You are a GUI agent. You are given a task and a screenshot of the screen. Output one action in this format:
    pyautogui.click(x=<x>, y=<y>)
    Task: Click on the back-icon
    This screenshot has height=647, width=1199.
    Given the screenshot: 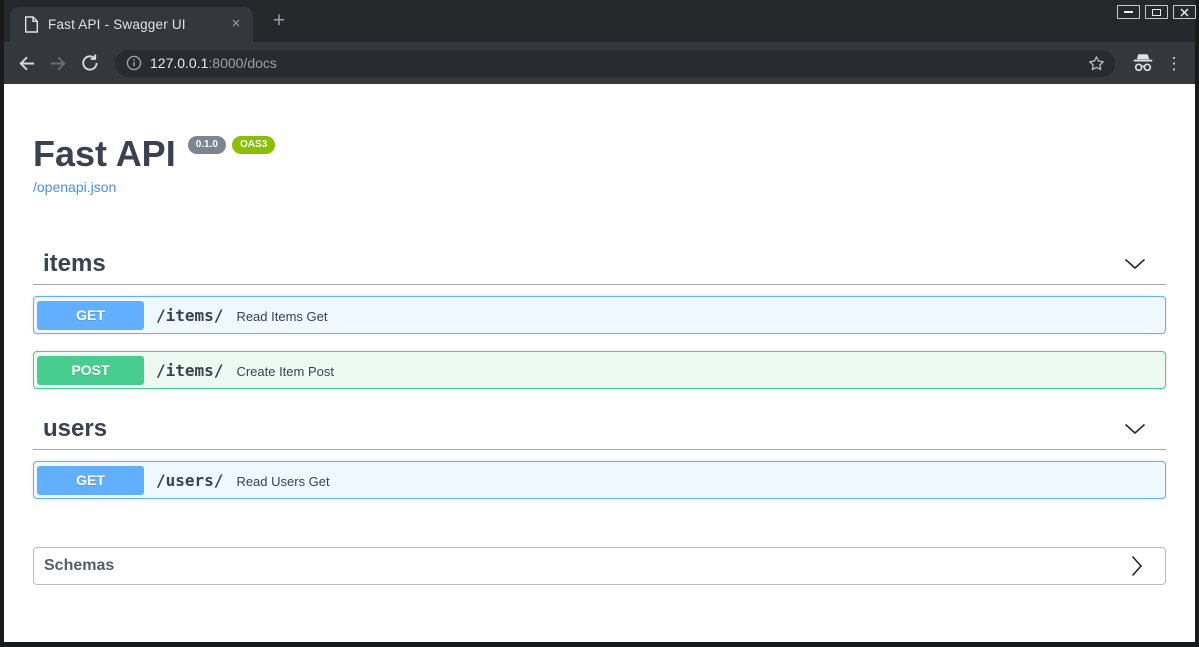 What is the action you would take?
    pyautogui.click(x=26, y=63)
    